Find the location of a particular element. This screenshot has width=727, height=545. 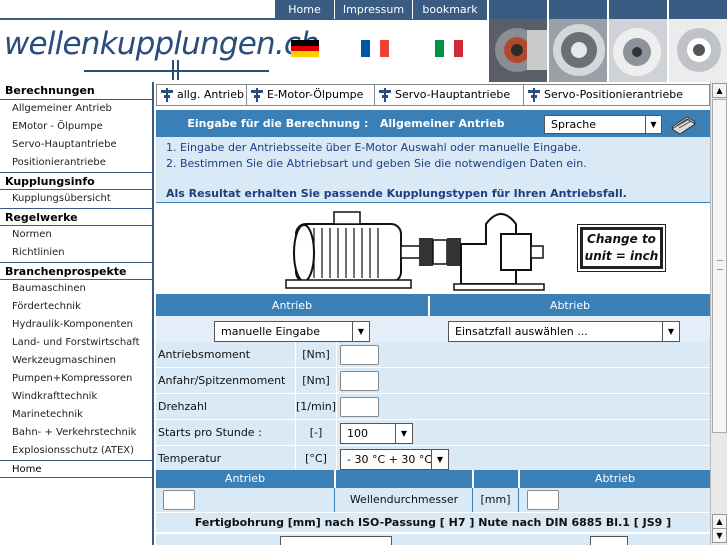

shaft-unit: [mm] is located at coordinates (495, 499).